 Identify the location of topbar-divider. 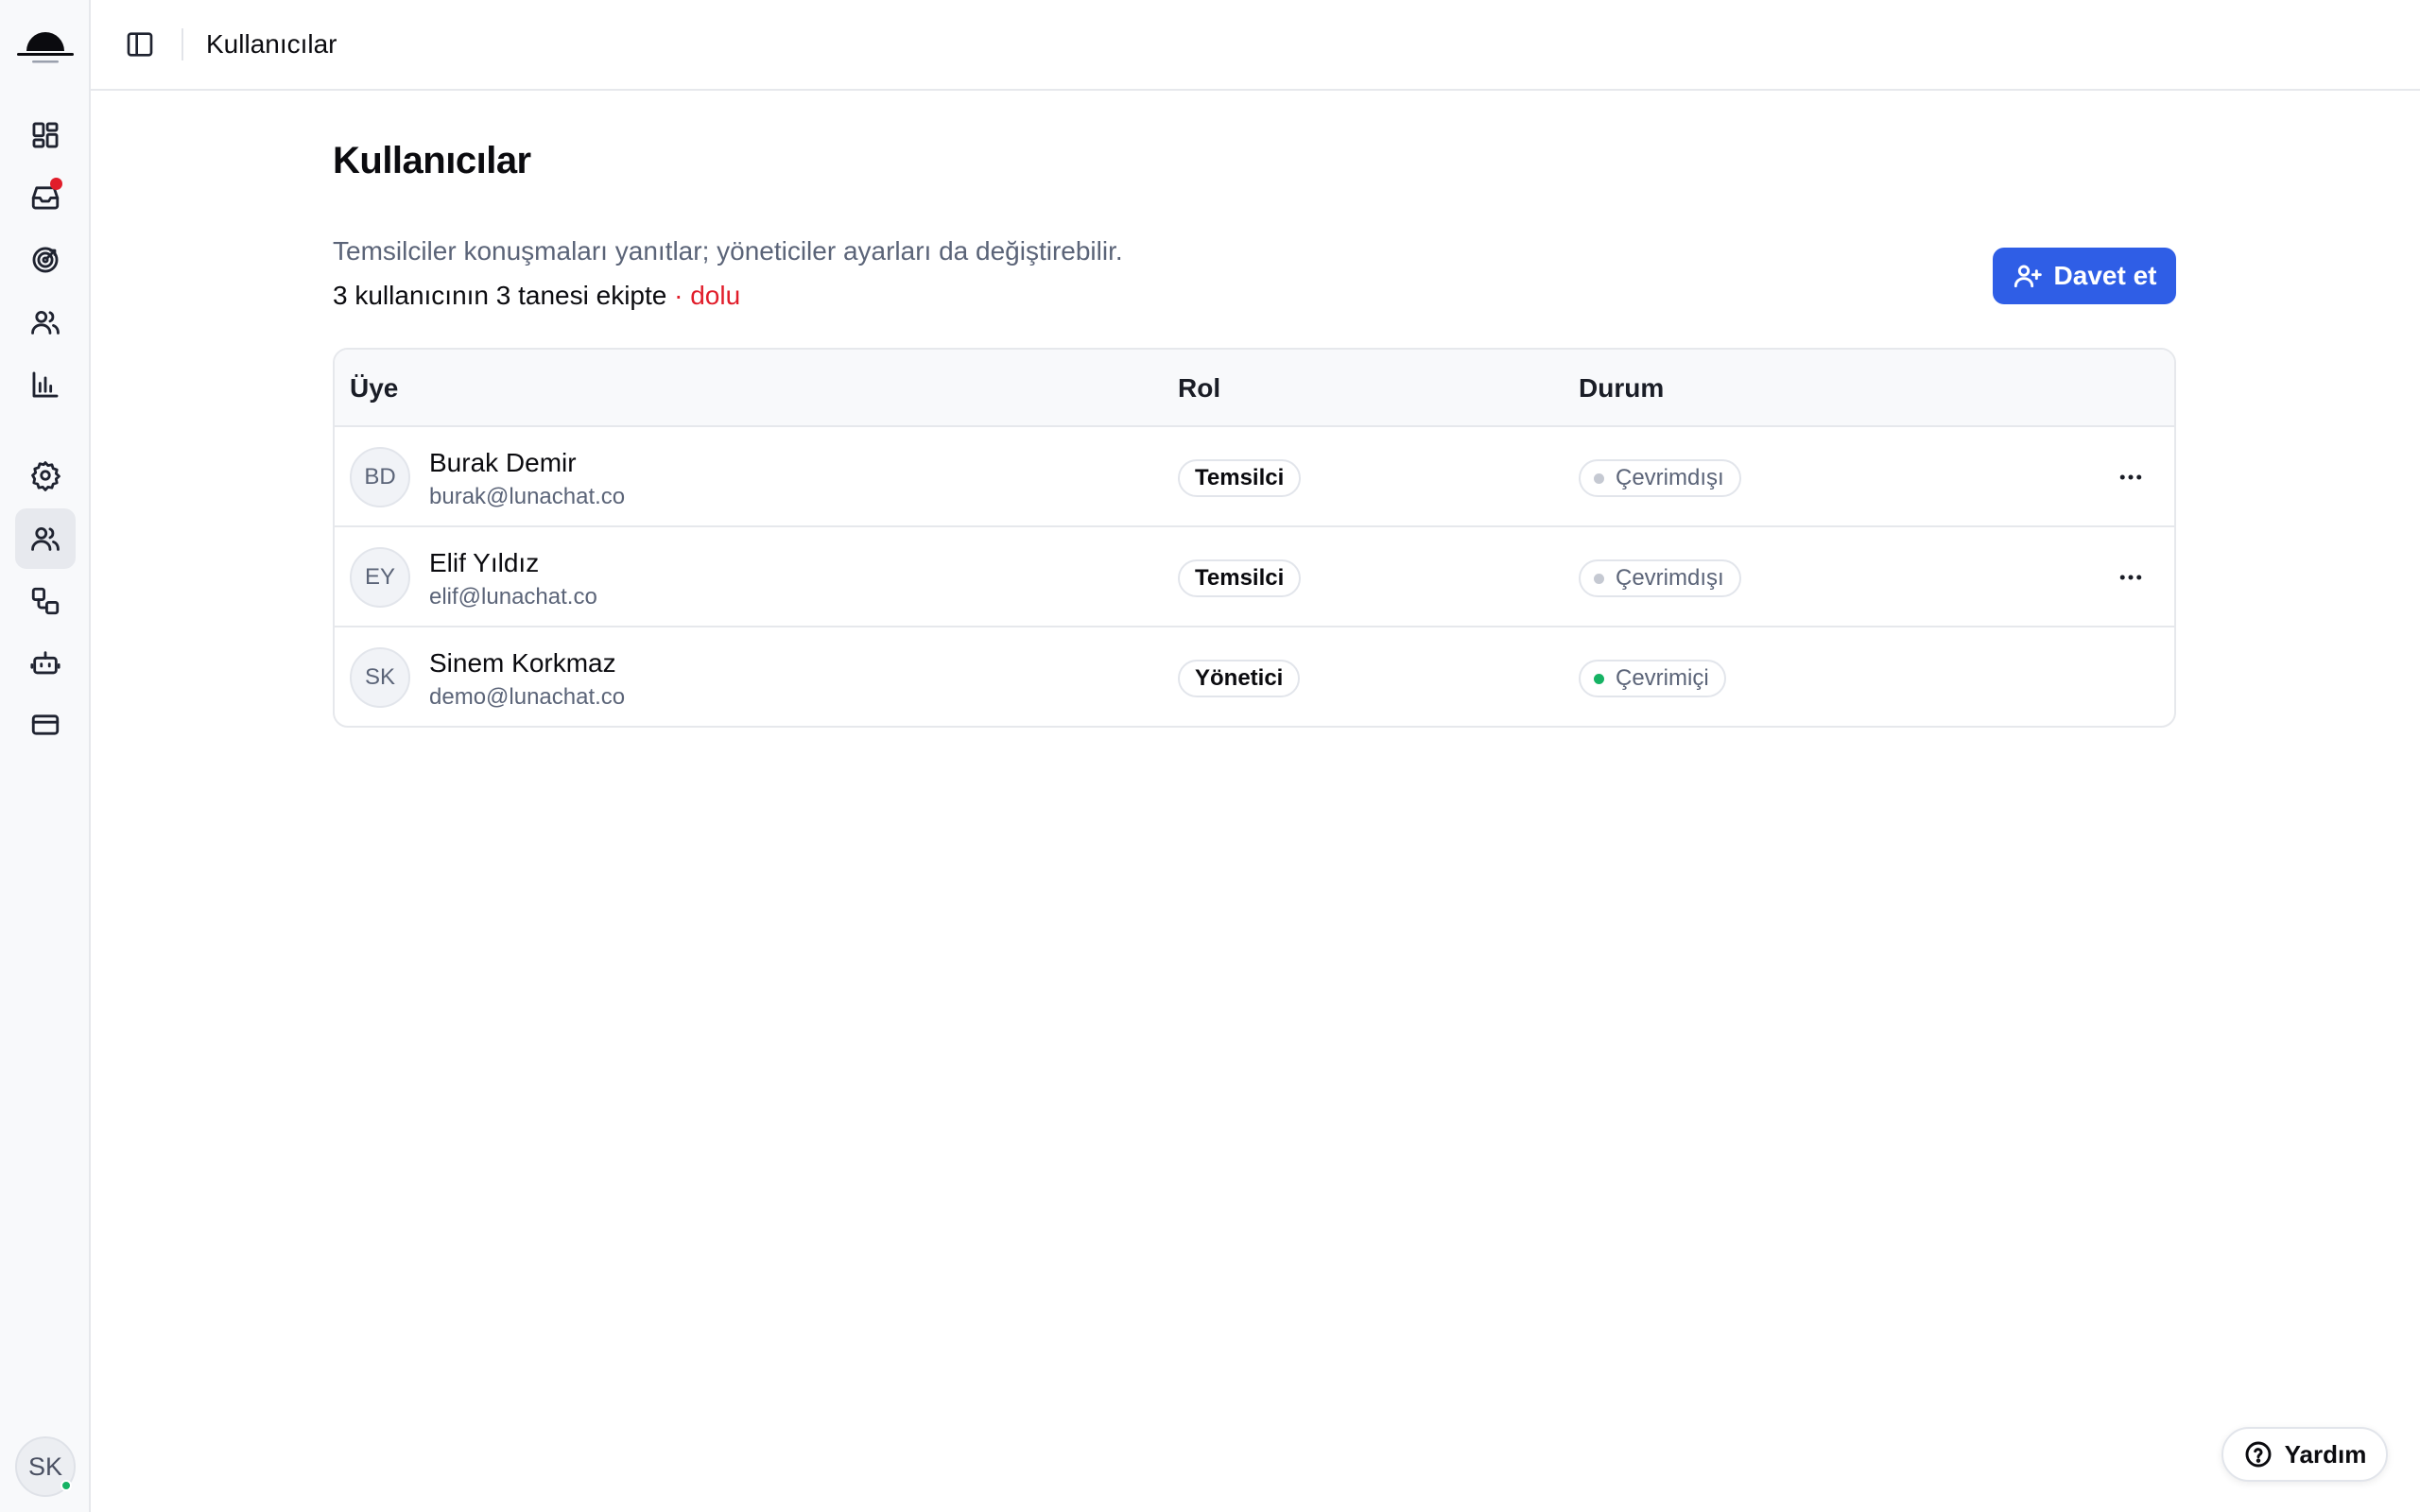
(182, 44).